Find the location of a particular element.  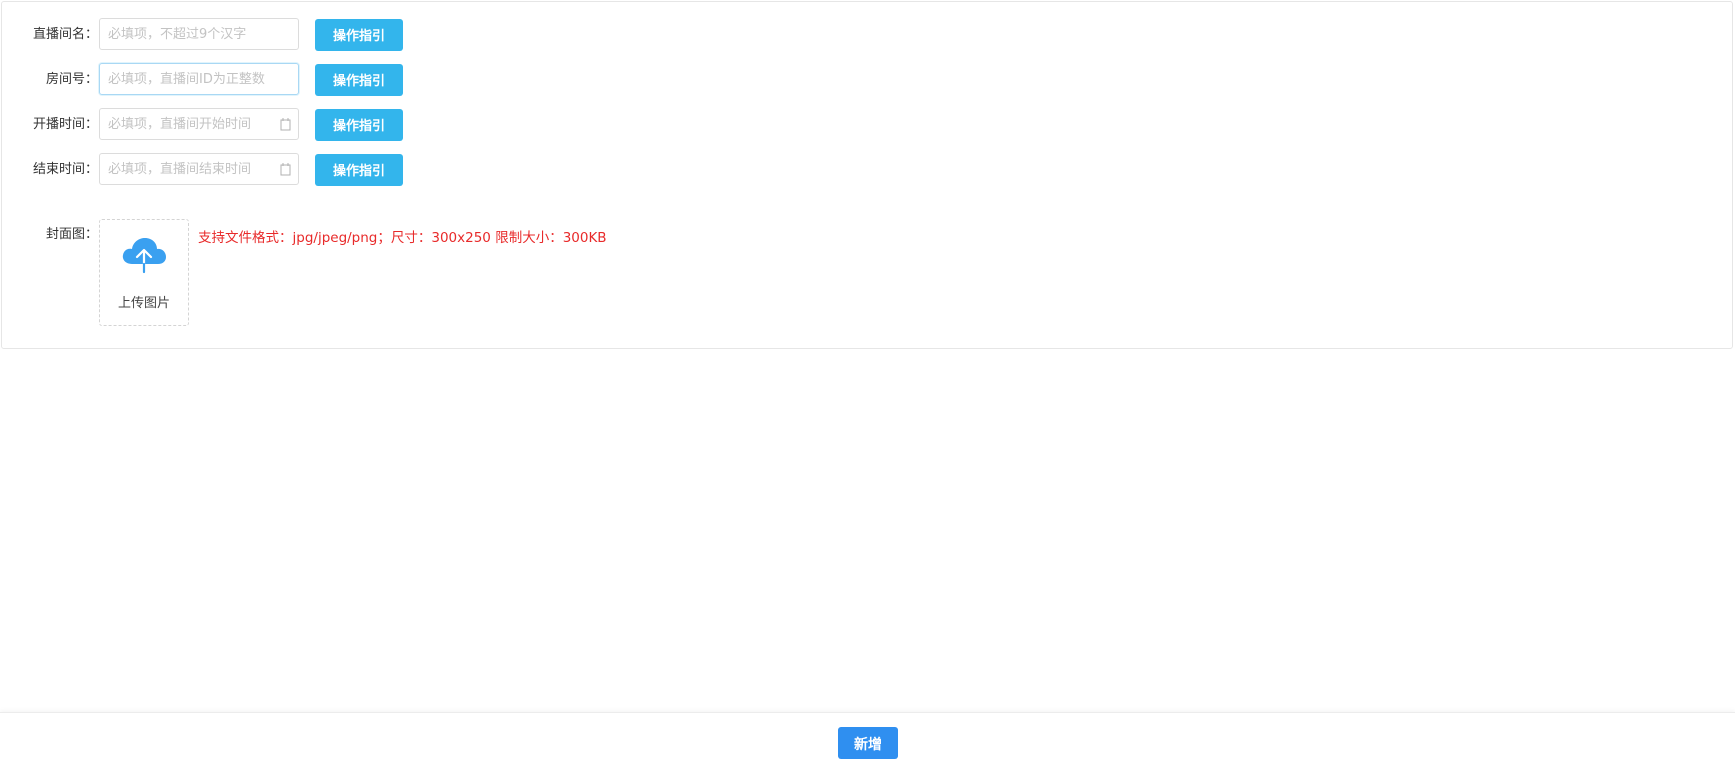

room-id-row: 房间号： 操作指引 is located at coordinates (868, 80).